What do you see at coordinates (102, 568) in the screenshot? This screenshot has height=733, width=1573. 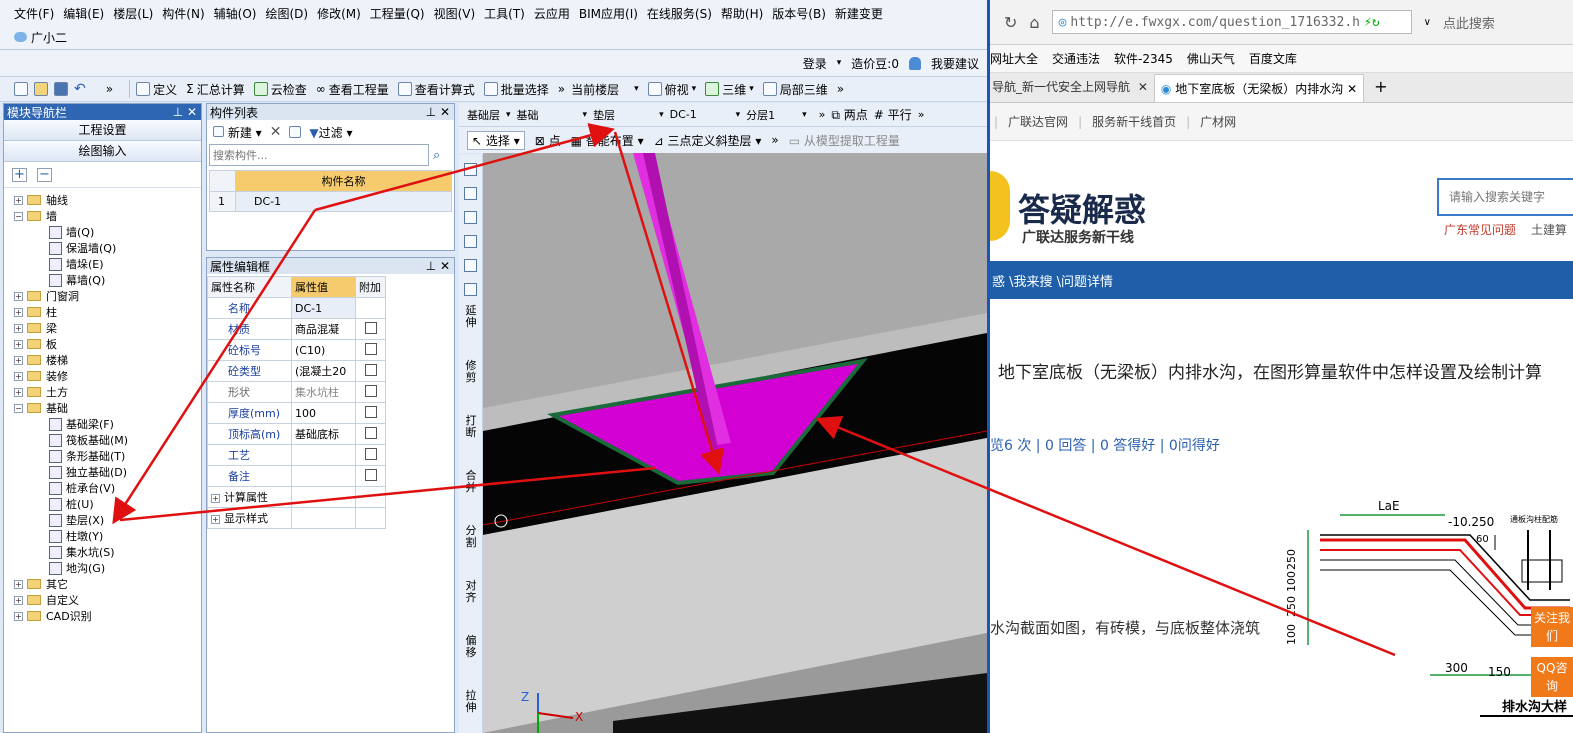 I see `tree-item: 地沟(G)` at bounding box center [102, 568].